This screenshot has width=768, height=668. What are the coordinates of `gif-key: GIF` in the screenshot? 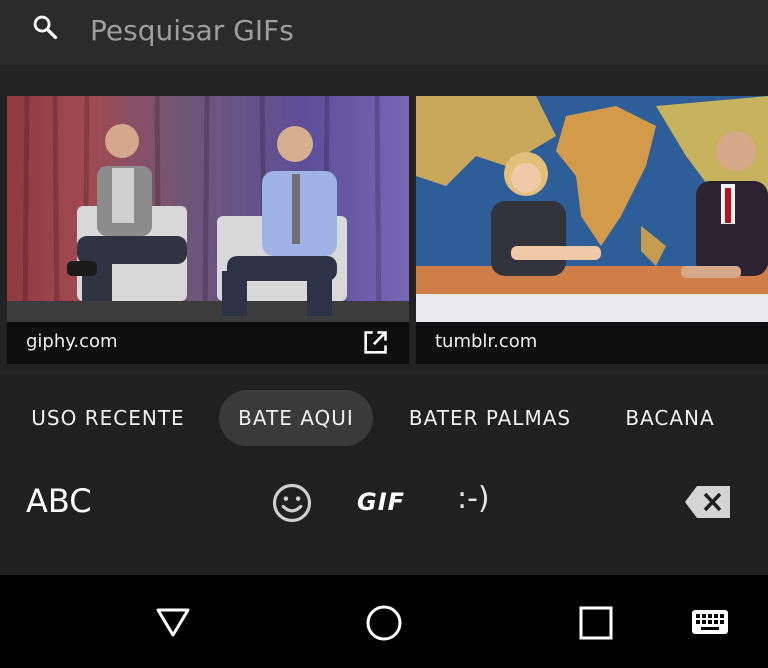 It's located at (381, 502).